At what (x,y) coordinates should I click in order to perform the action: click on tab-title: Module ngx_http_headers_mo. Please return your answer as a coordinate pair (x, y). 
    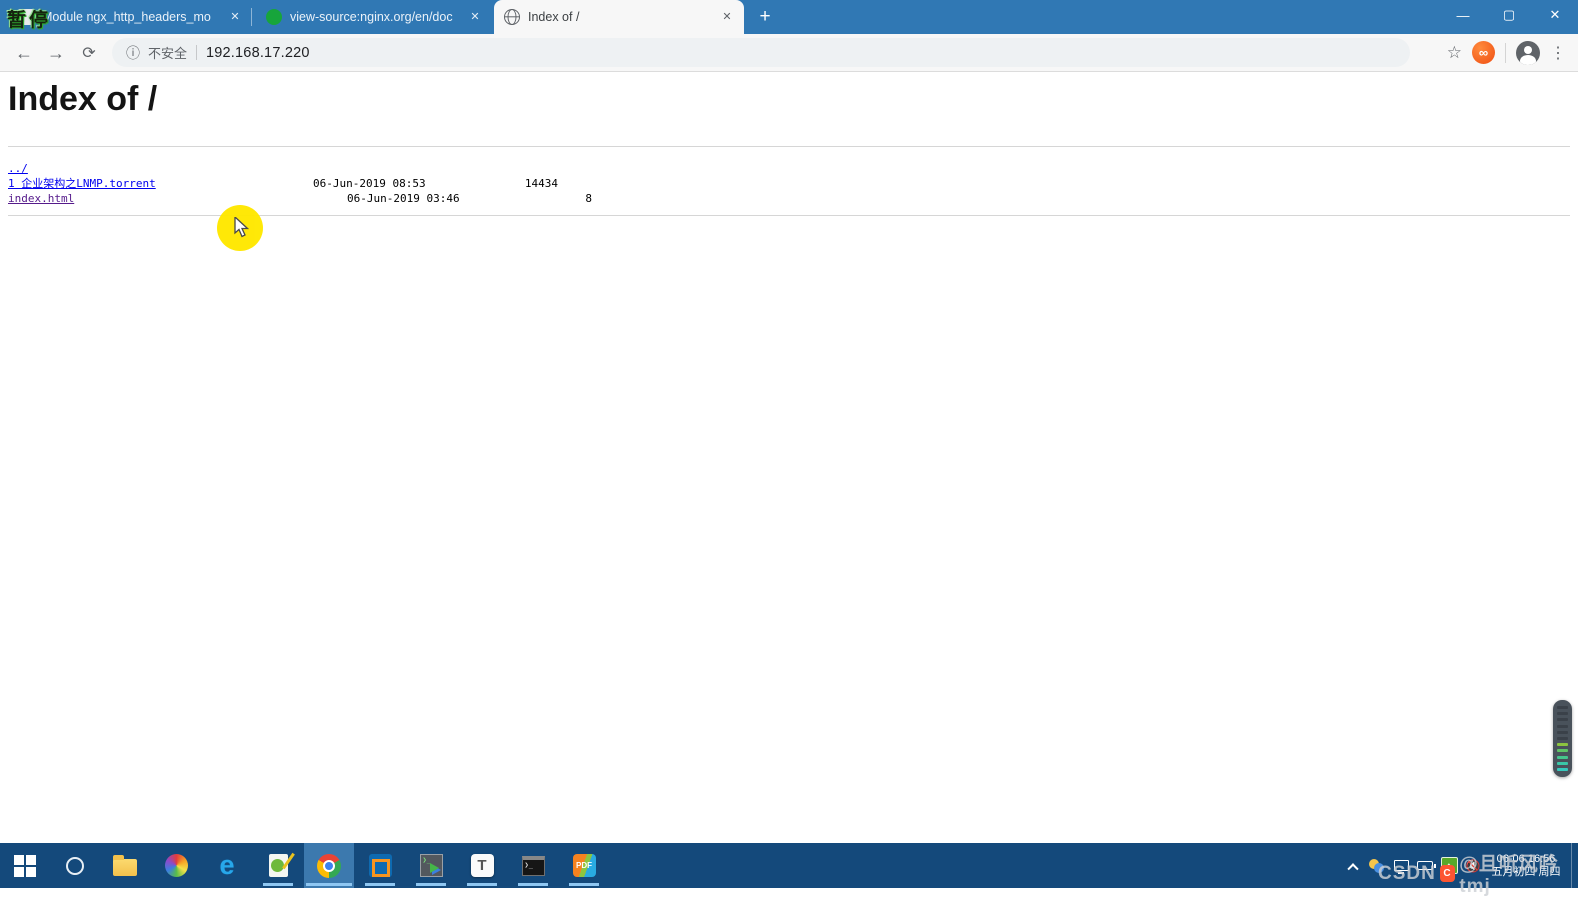
    Looking at the image, I should click on (126, 17).